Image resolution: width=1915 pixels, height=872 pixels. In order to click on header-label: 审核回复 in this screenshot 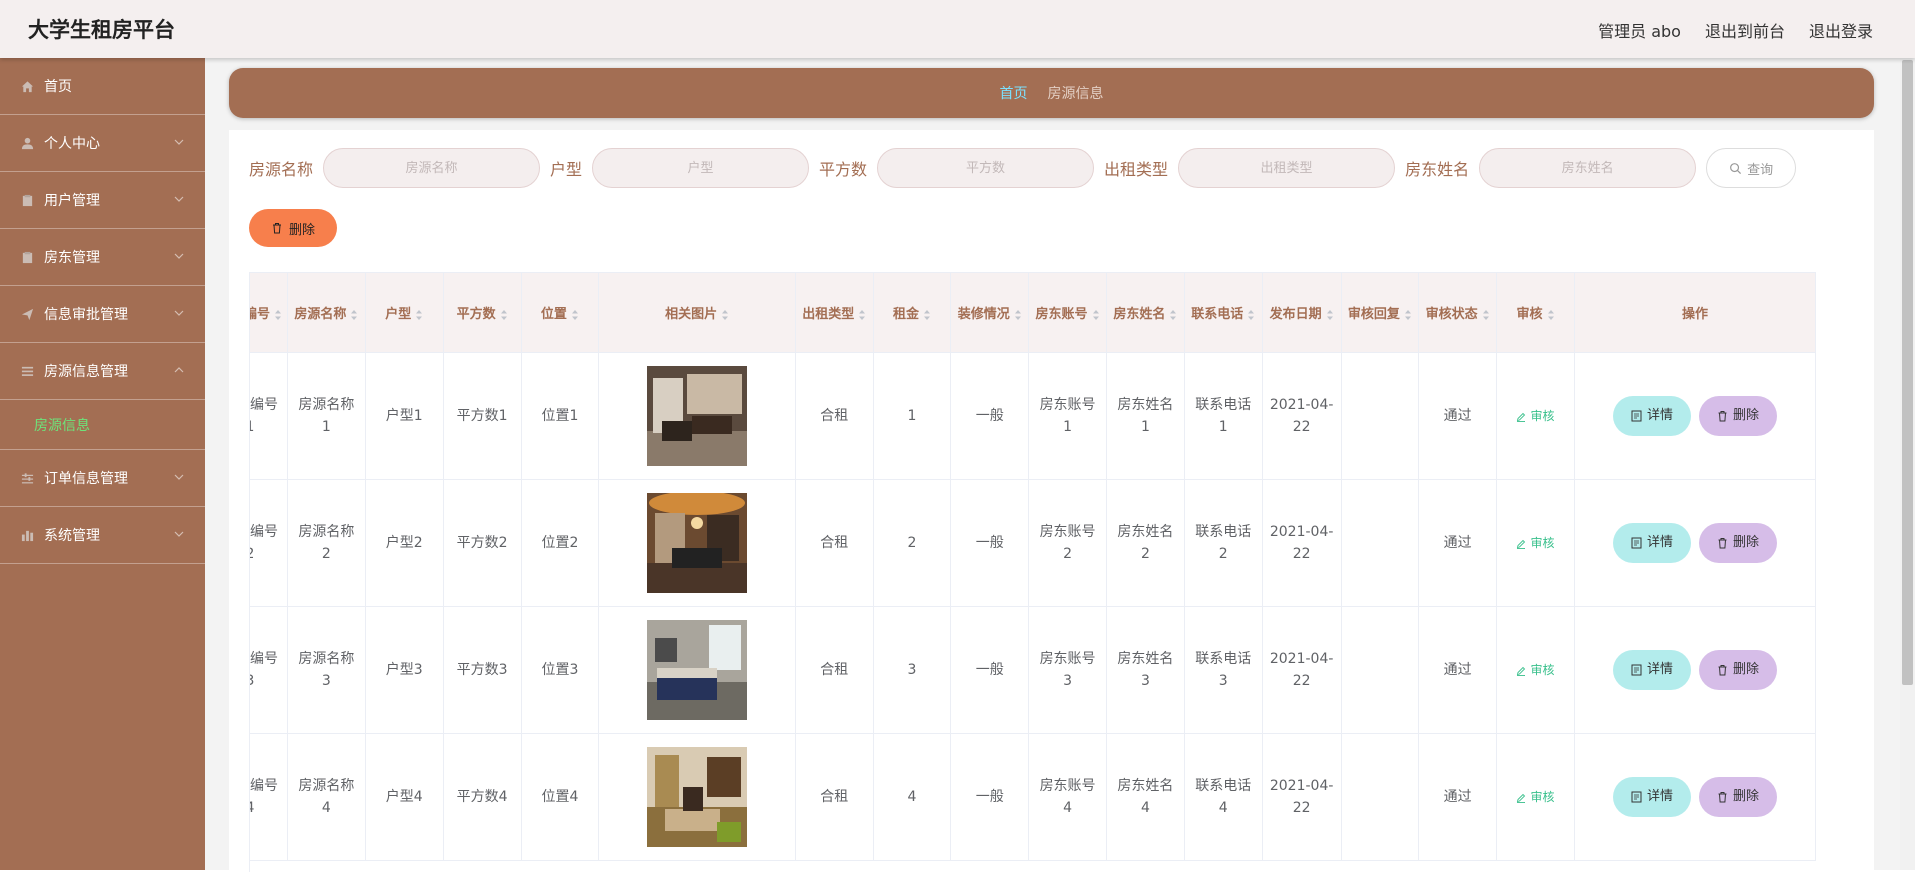, I will do `click(1373, 314)`.